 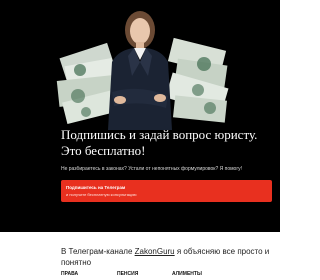 I want to click on channel-description-prefix: В Телеграм-канале, so click(x=98, y=251).